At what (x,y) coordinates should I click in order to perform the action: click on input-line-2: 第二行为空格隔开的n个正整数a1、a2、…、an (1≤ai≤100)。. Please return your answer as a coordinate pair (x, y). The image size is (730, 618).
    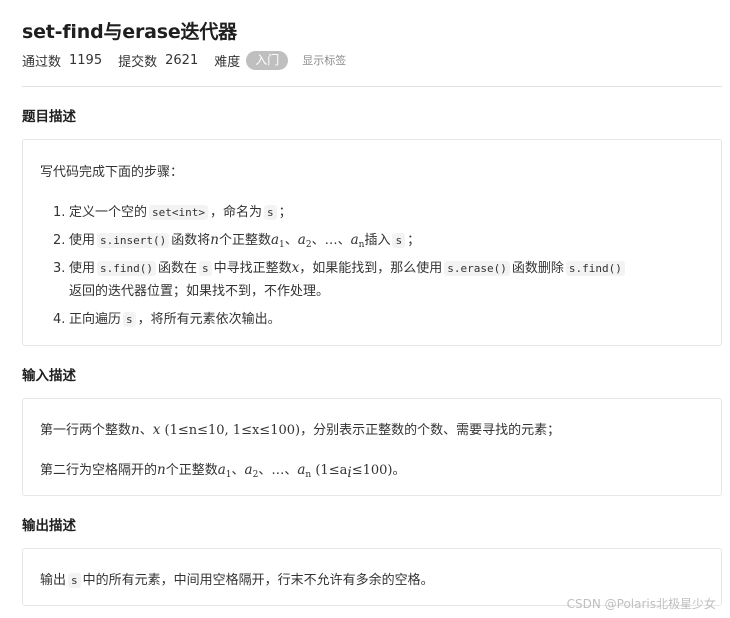
    Looking at the image, I should click on (223, 471).